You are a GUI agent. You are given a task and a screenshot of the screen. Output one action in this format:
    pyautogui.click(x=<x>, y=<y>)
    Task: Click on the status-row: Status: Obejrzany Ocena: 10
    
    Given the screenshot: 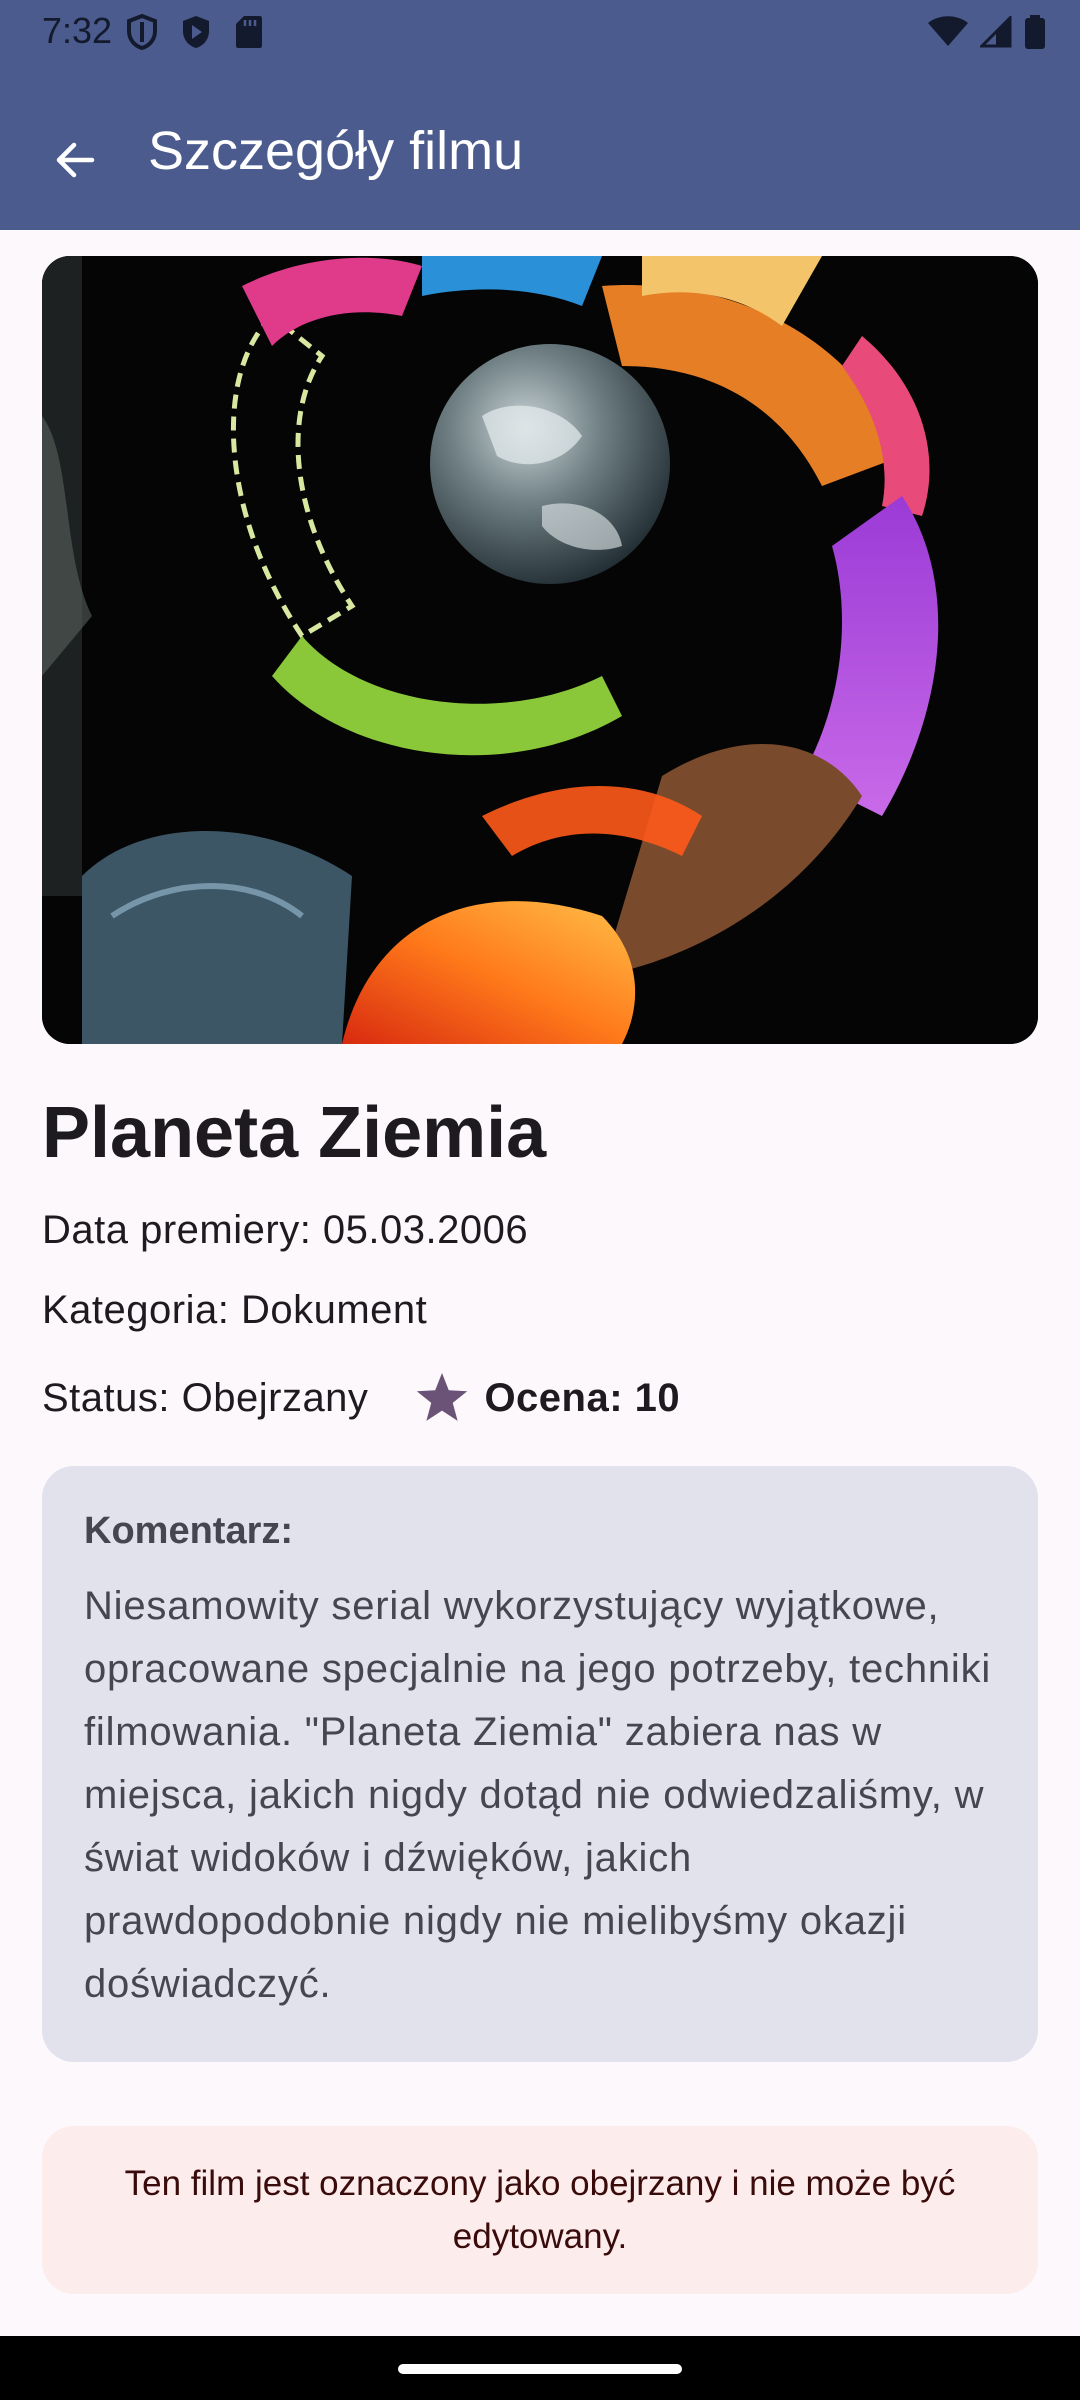 What is the action you would take?
    pyautogui.click(x=361, y=1398)
    